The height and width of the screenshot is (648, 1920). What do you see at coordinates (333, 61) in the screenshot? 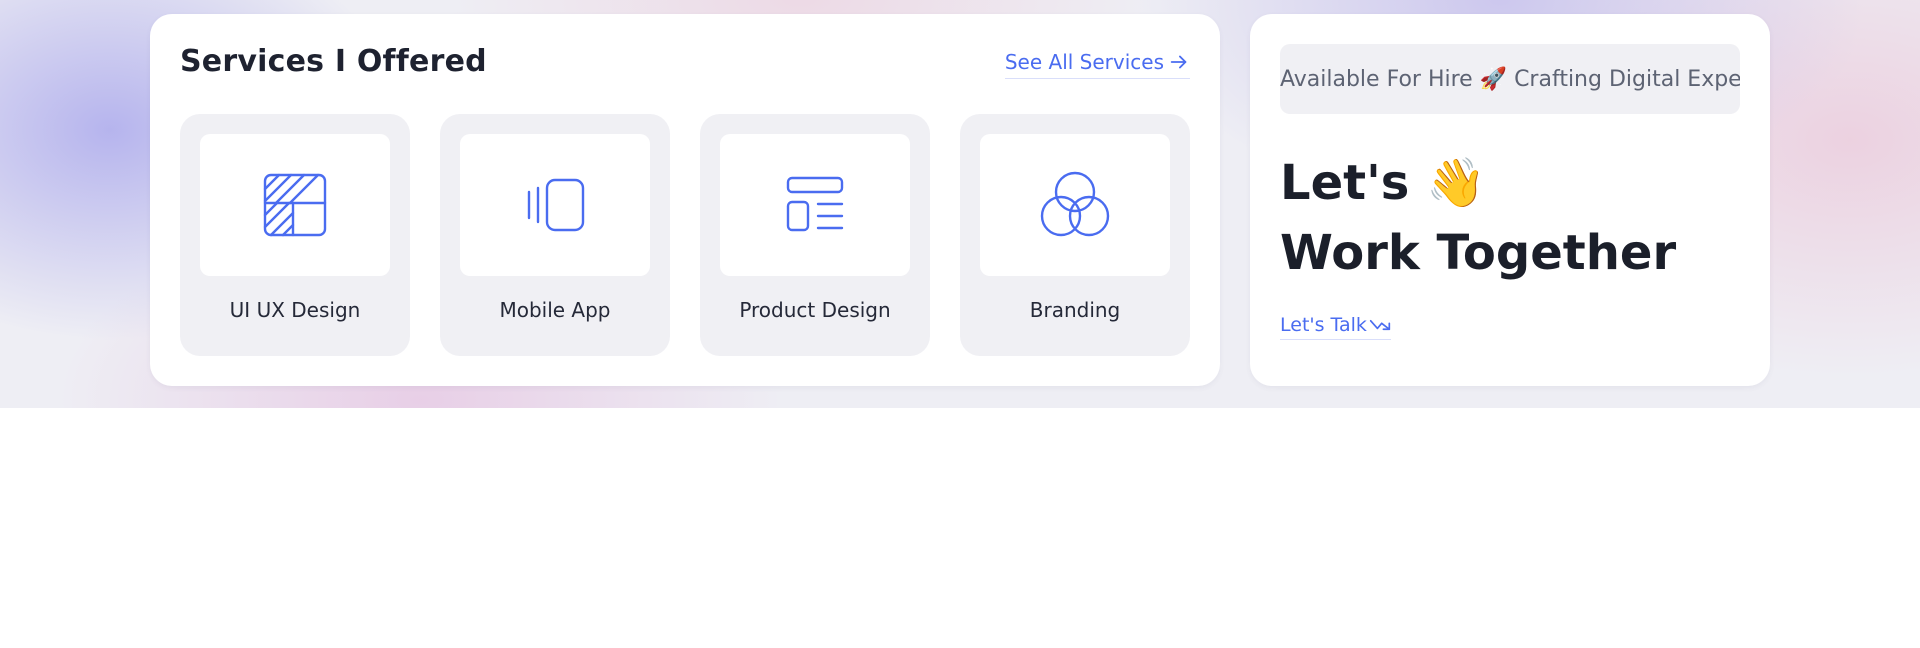
I see `services-title: Services I Offered` at bounding box center [333, 61].